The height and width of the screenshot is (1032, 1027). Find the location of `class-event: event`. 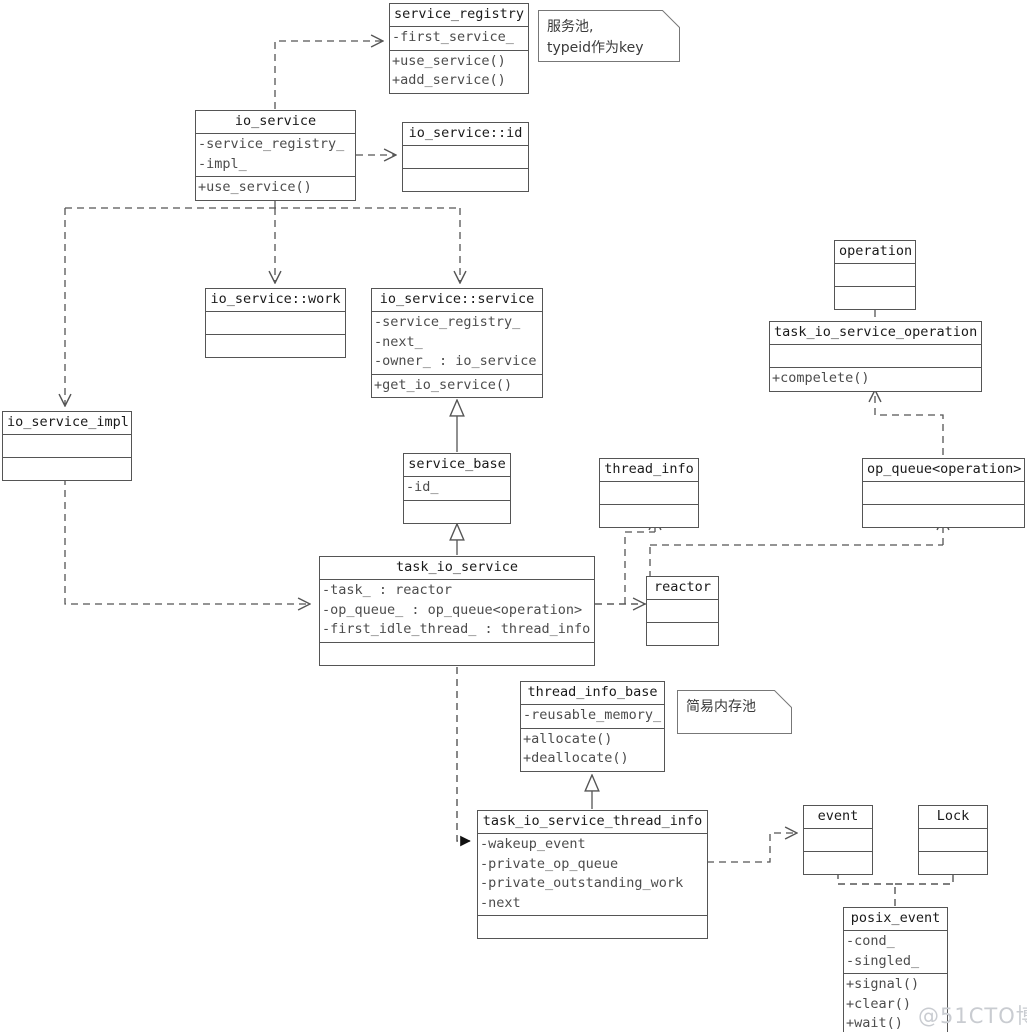

class-event: event is located at coordinates (838, 840).